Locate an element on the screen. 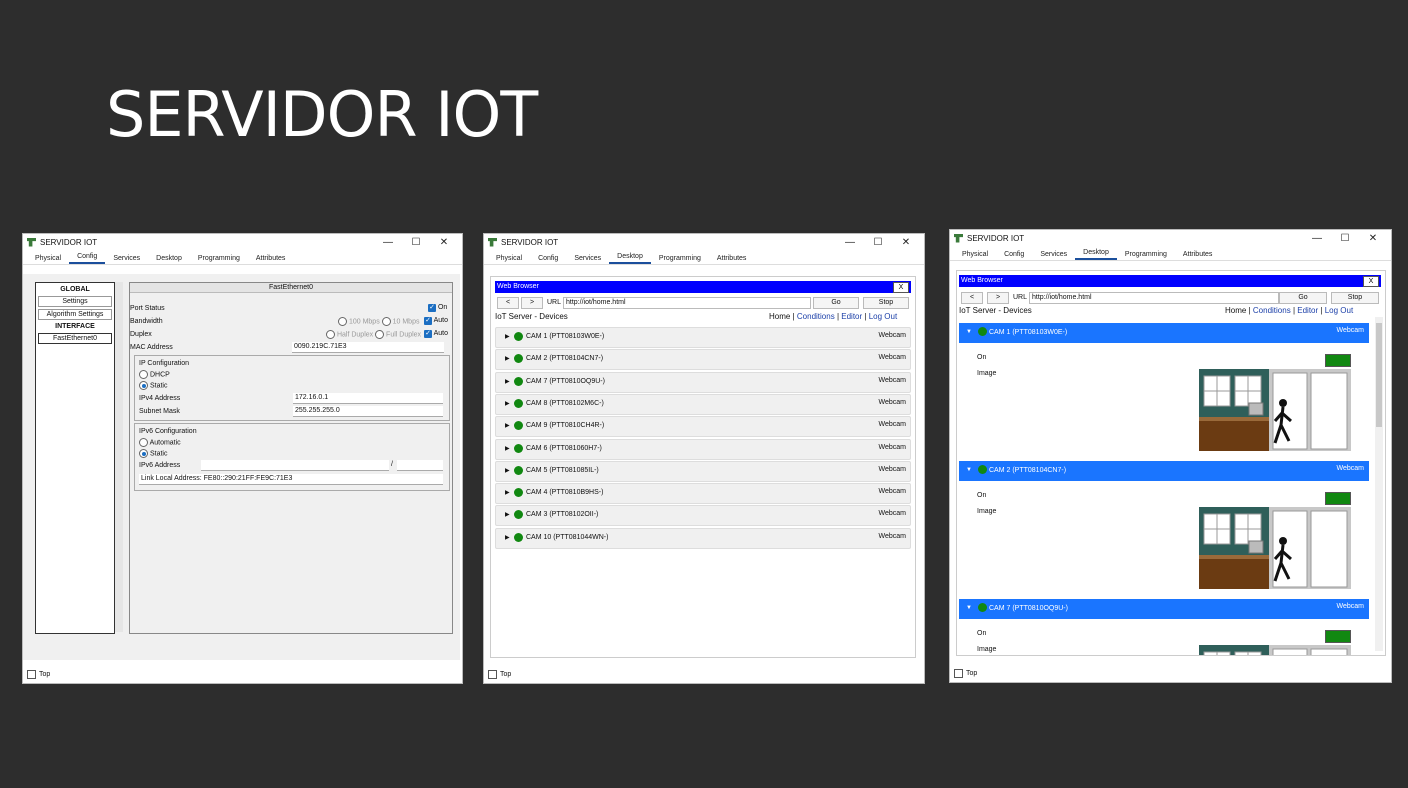 Image resolution: width=1408 pixels, height=788 pixels. bandwidth-auto-checkbox: ✓ Auto is located at coordinates (436, 321).